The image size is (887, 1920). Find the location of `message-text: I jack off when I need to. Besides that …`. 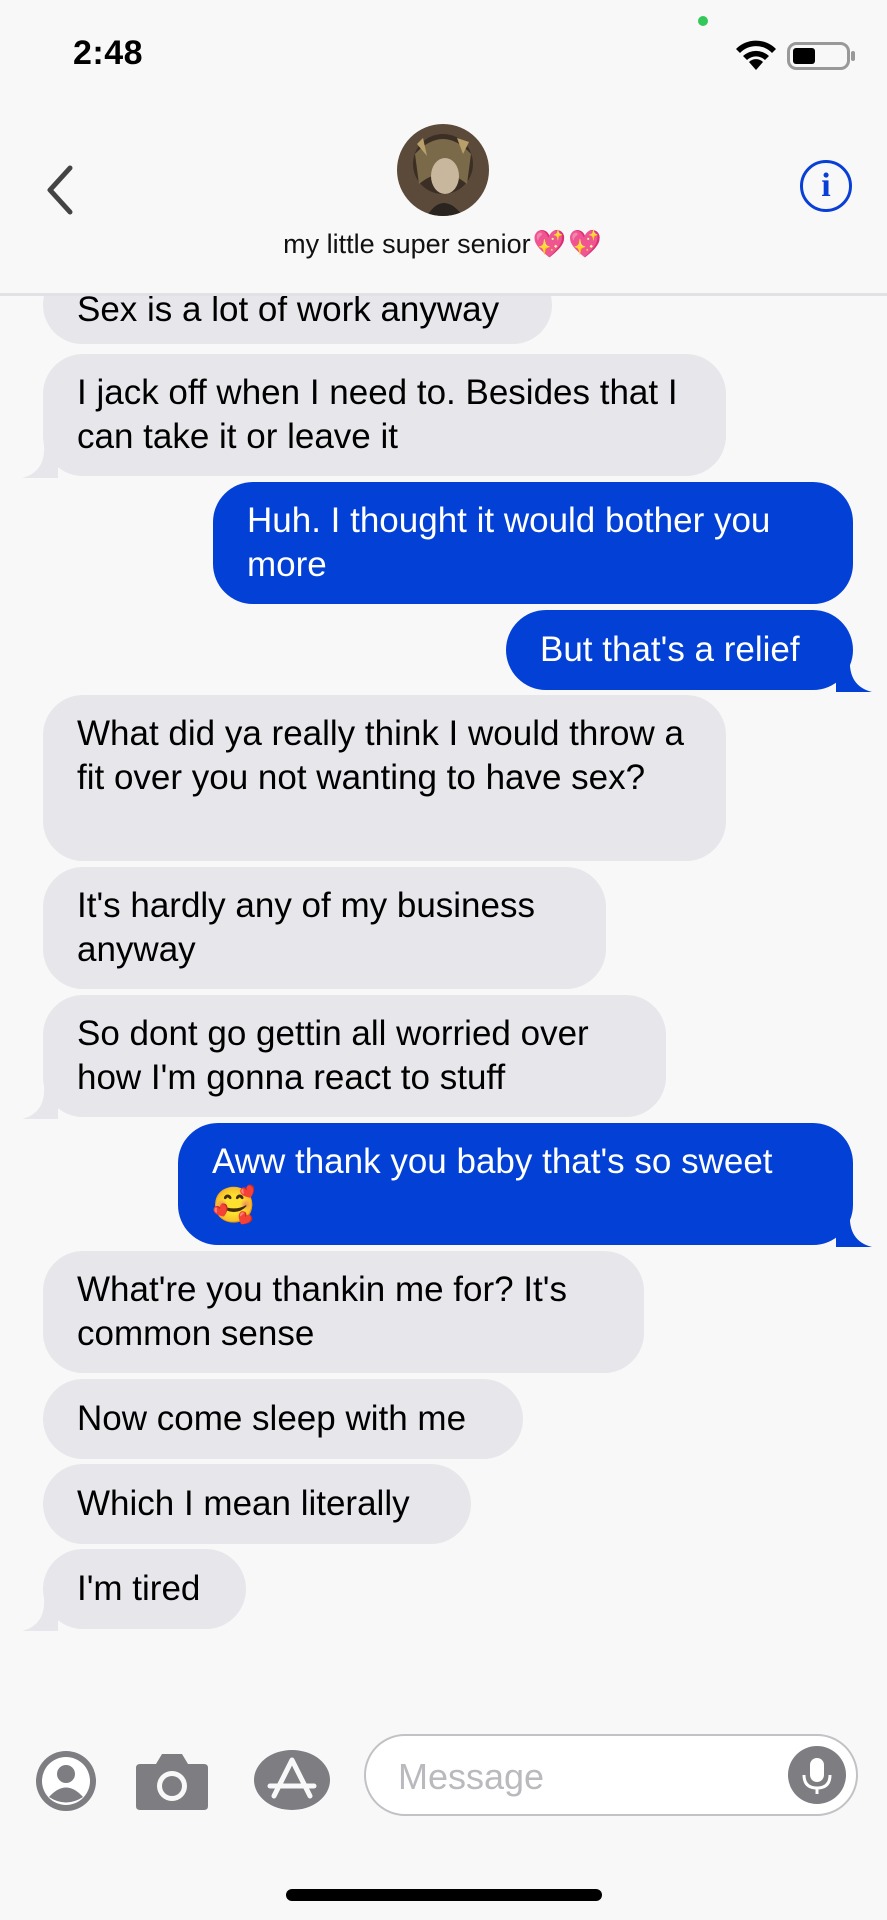

message-text: I jack off when I need to. Besides that … is located at coordinates (377, 414).